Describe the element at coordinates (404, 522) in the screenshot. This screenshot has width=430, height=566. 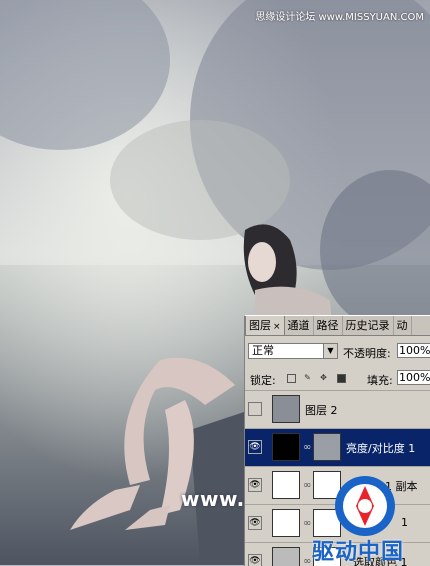
I see `layer-name: 1` at that location.